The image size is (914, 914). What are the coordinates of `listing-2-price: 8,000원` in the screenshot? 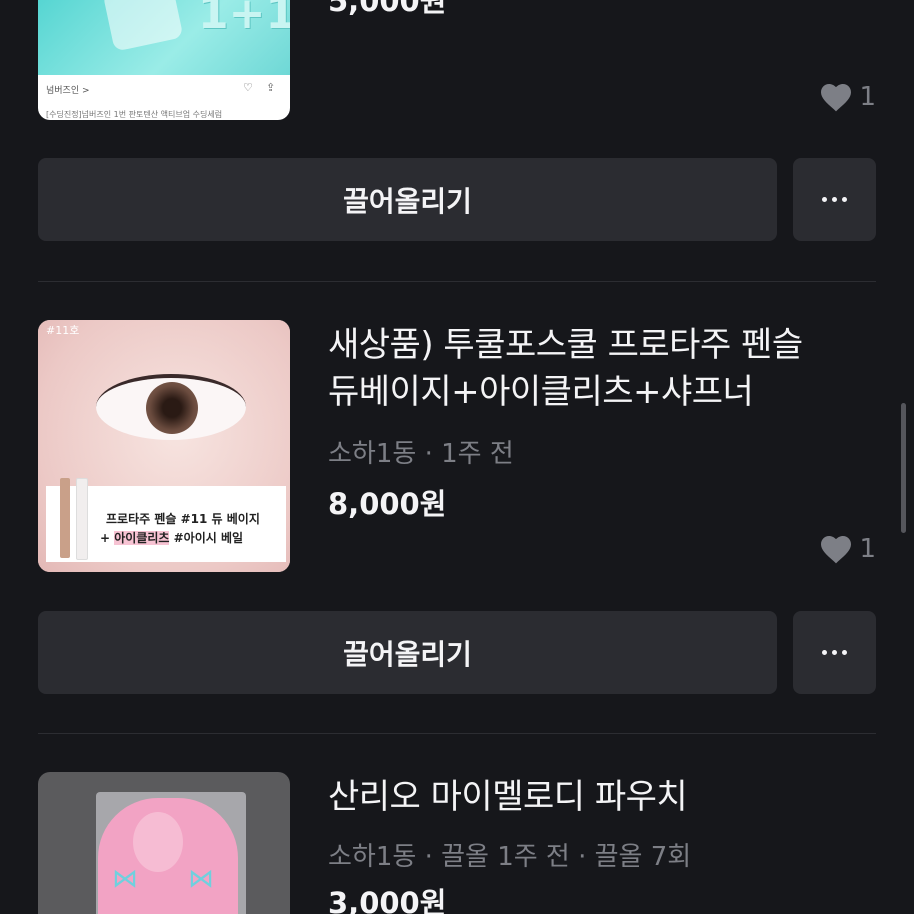 It's located at (387, 504).